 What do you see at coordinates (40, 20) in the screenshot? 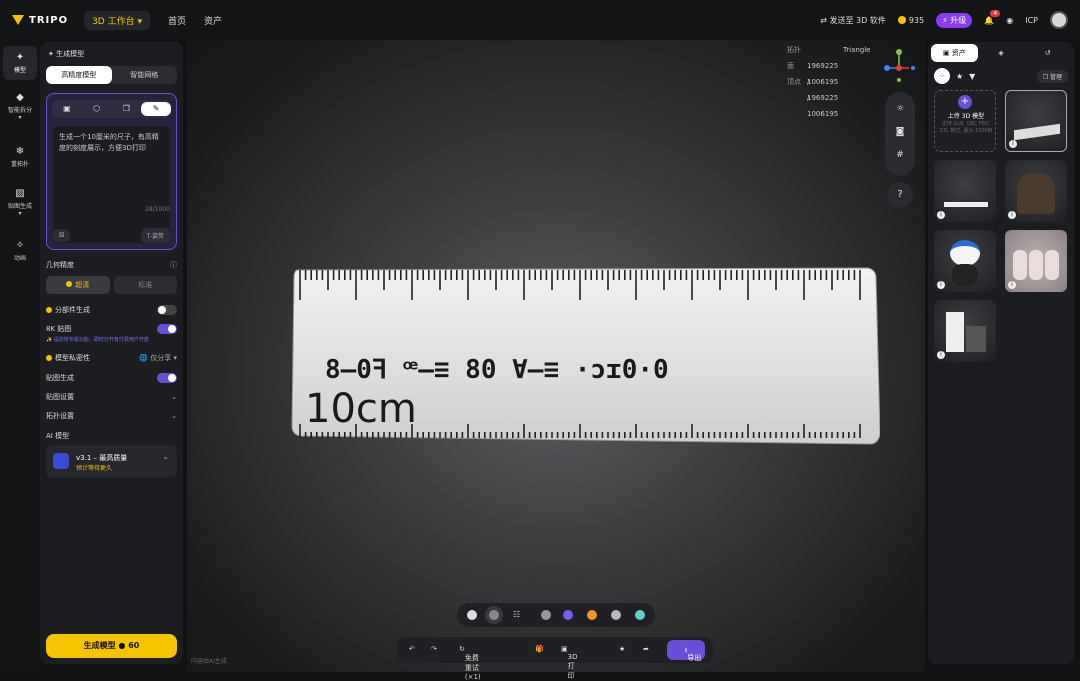
I see `brand-logo: TRIPO` at bounding box center [40, 20].